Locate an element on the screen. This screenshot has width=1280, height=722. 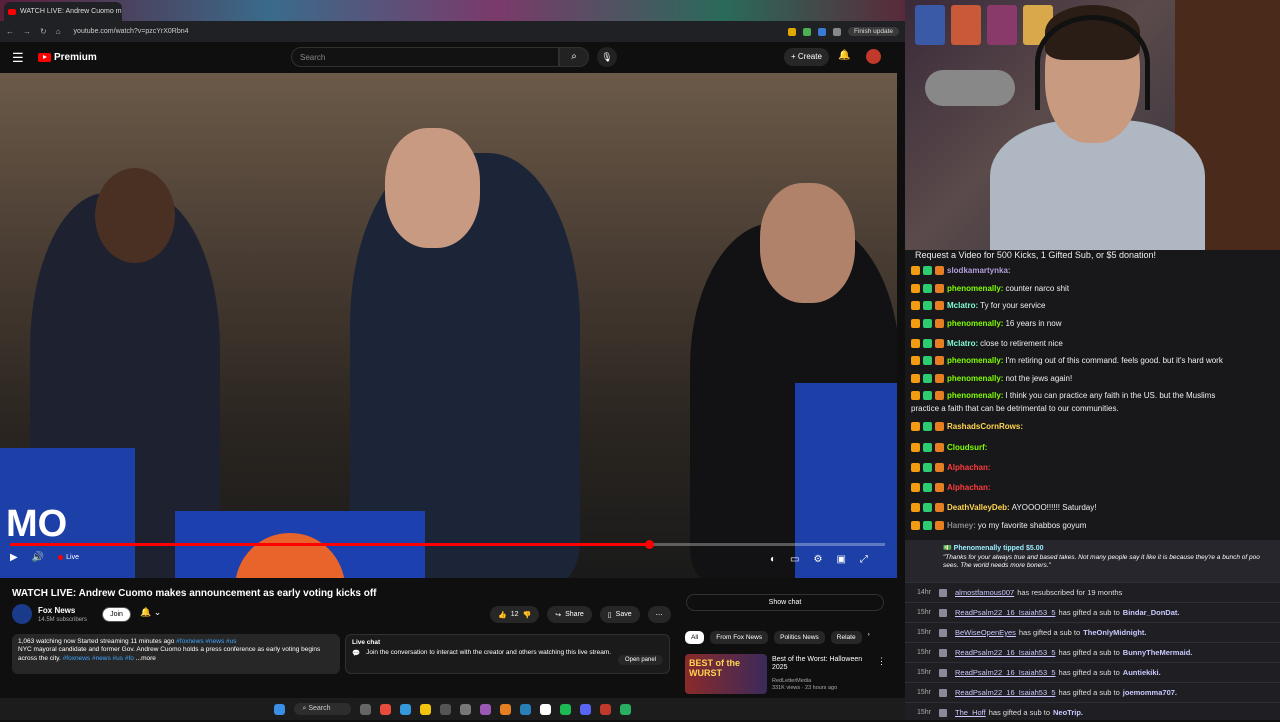
live-indicator: Live is located at coordinates (68, 557).